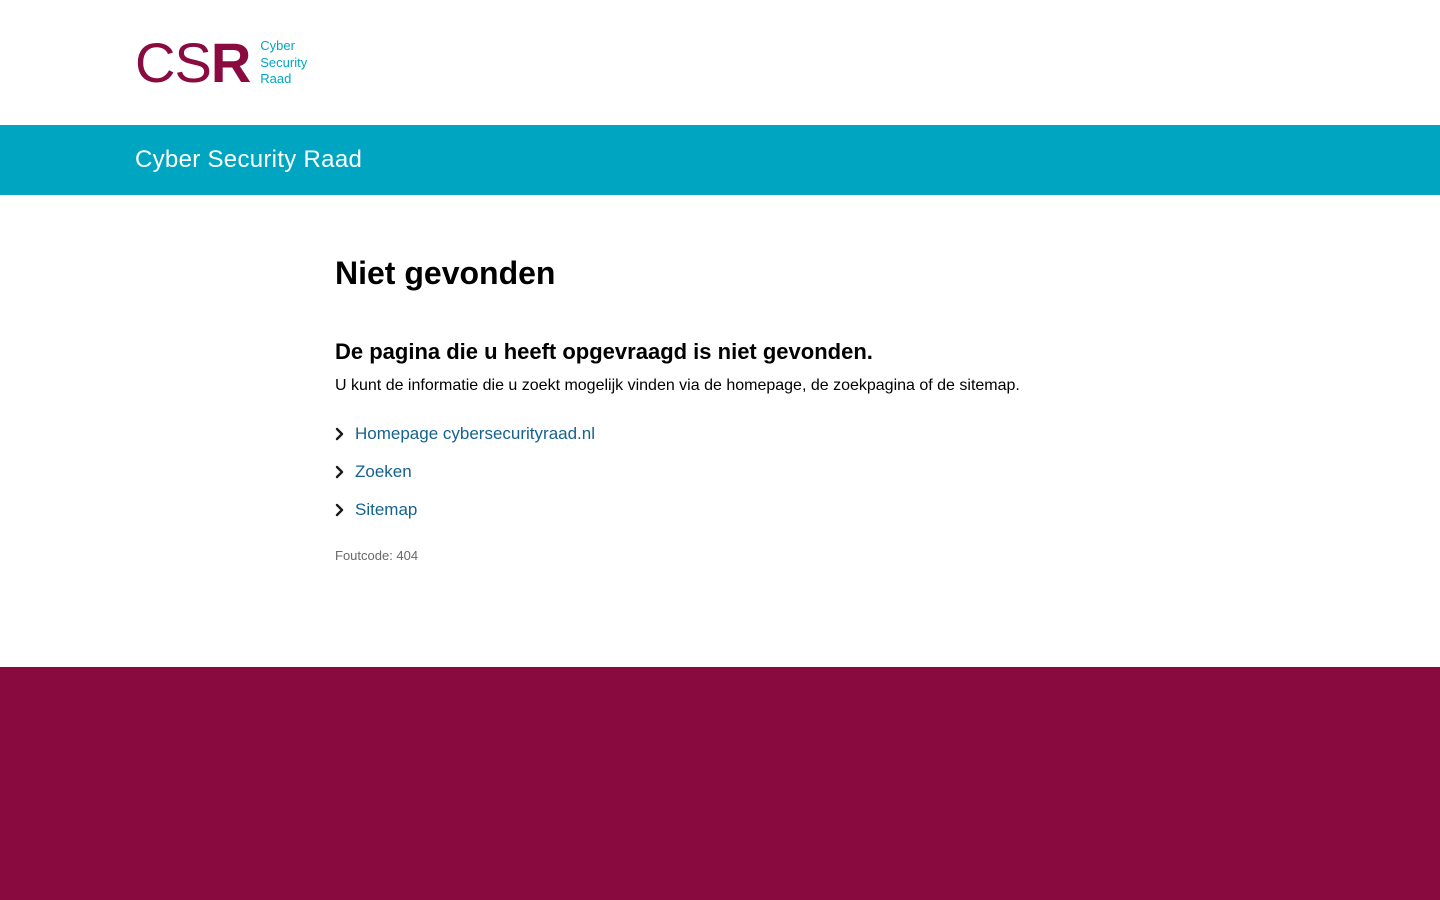 Image resolution: width=1440 pixels, height=900 pixels. I want to click on logo-letter-c: C, so click(155, 62).